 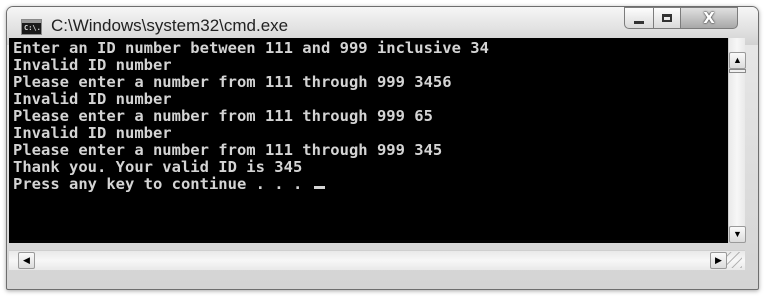 What do you see at coordinates (737, 140) in the screenshot?
I see `vertical-scrollbar: ▲ ▼` at bounding box center [737, 140].